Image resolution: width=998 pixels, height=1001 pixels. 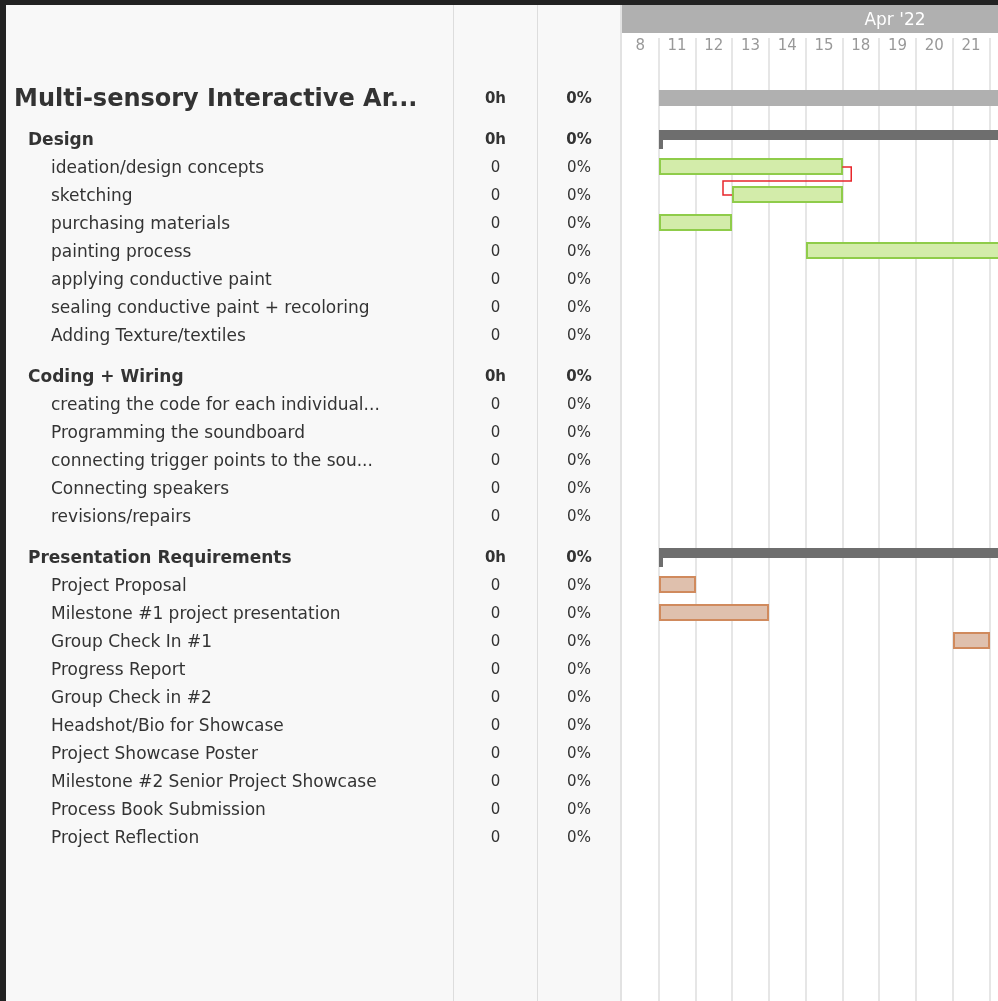 What do you see at coordinates (118, 669) in the screenshot?
I see `task-name: Progress Report` at bounding box center [118, 669].